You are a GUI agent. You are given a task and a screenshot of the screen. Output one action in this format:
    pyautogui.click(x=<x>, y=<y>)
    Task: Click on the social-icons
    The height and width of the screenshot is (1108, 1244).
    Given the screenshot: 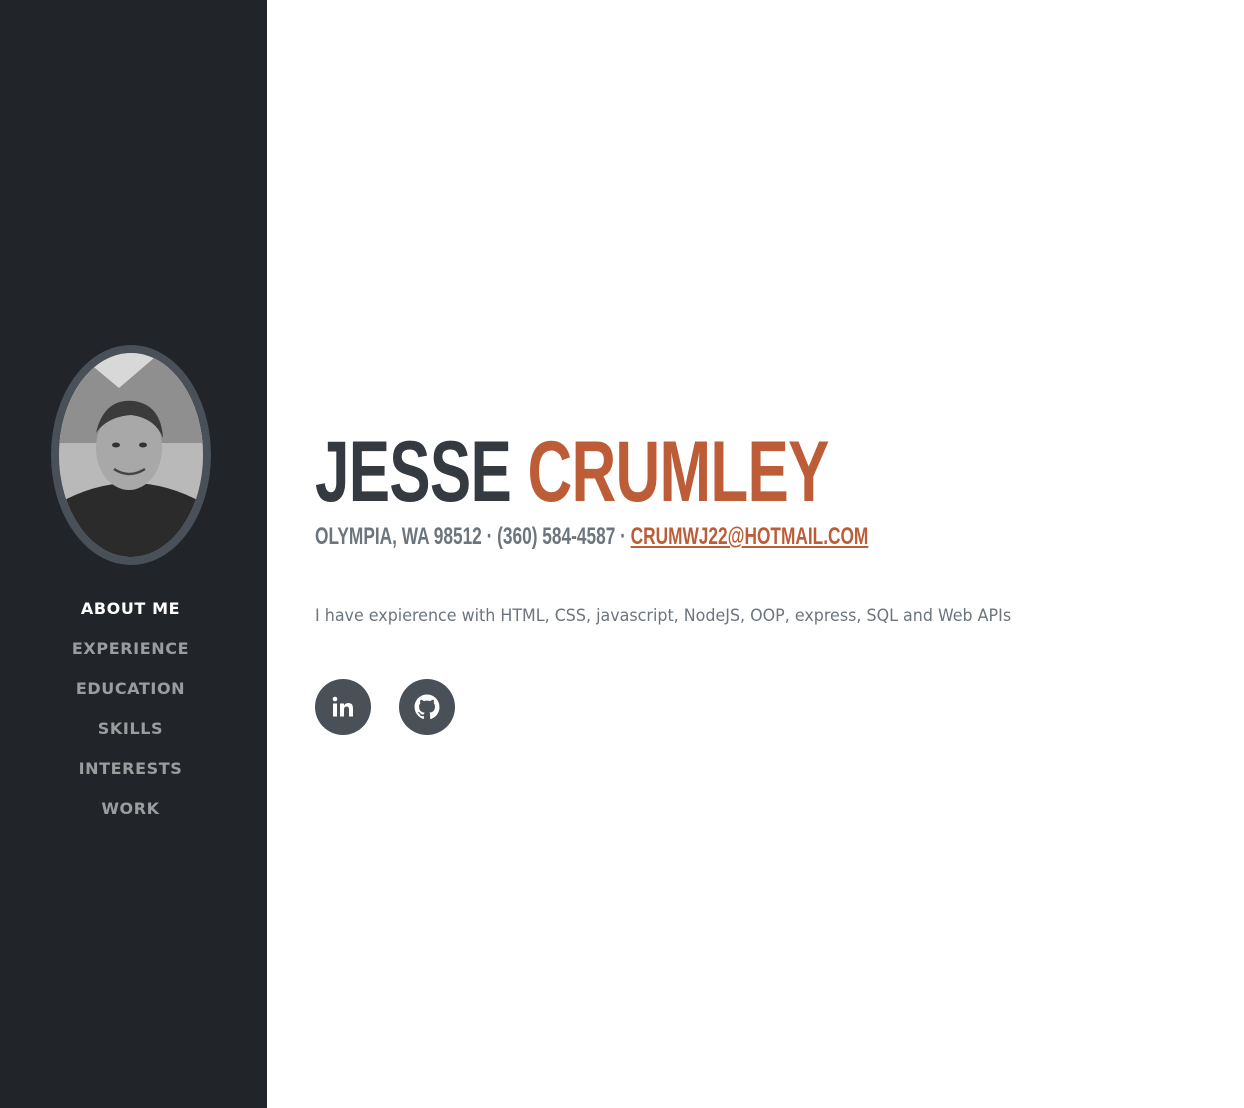 What is the action you would take?
    pyautogui.click(x=385, y=707)
    